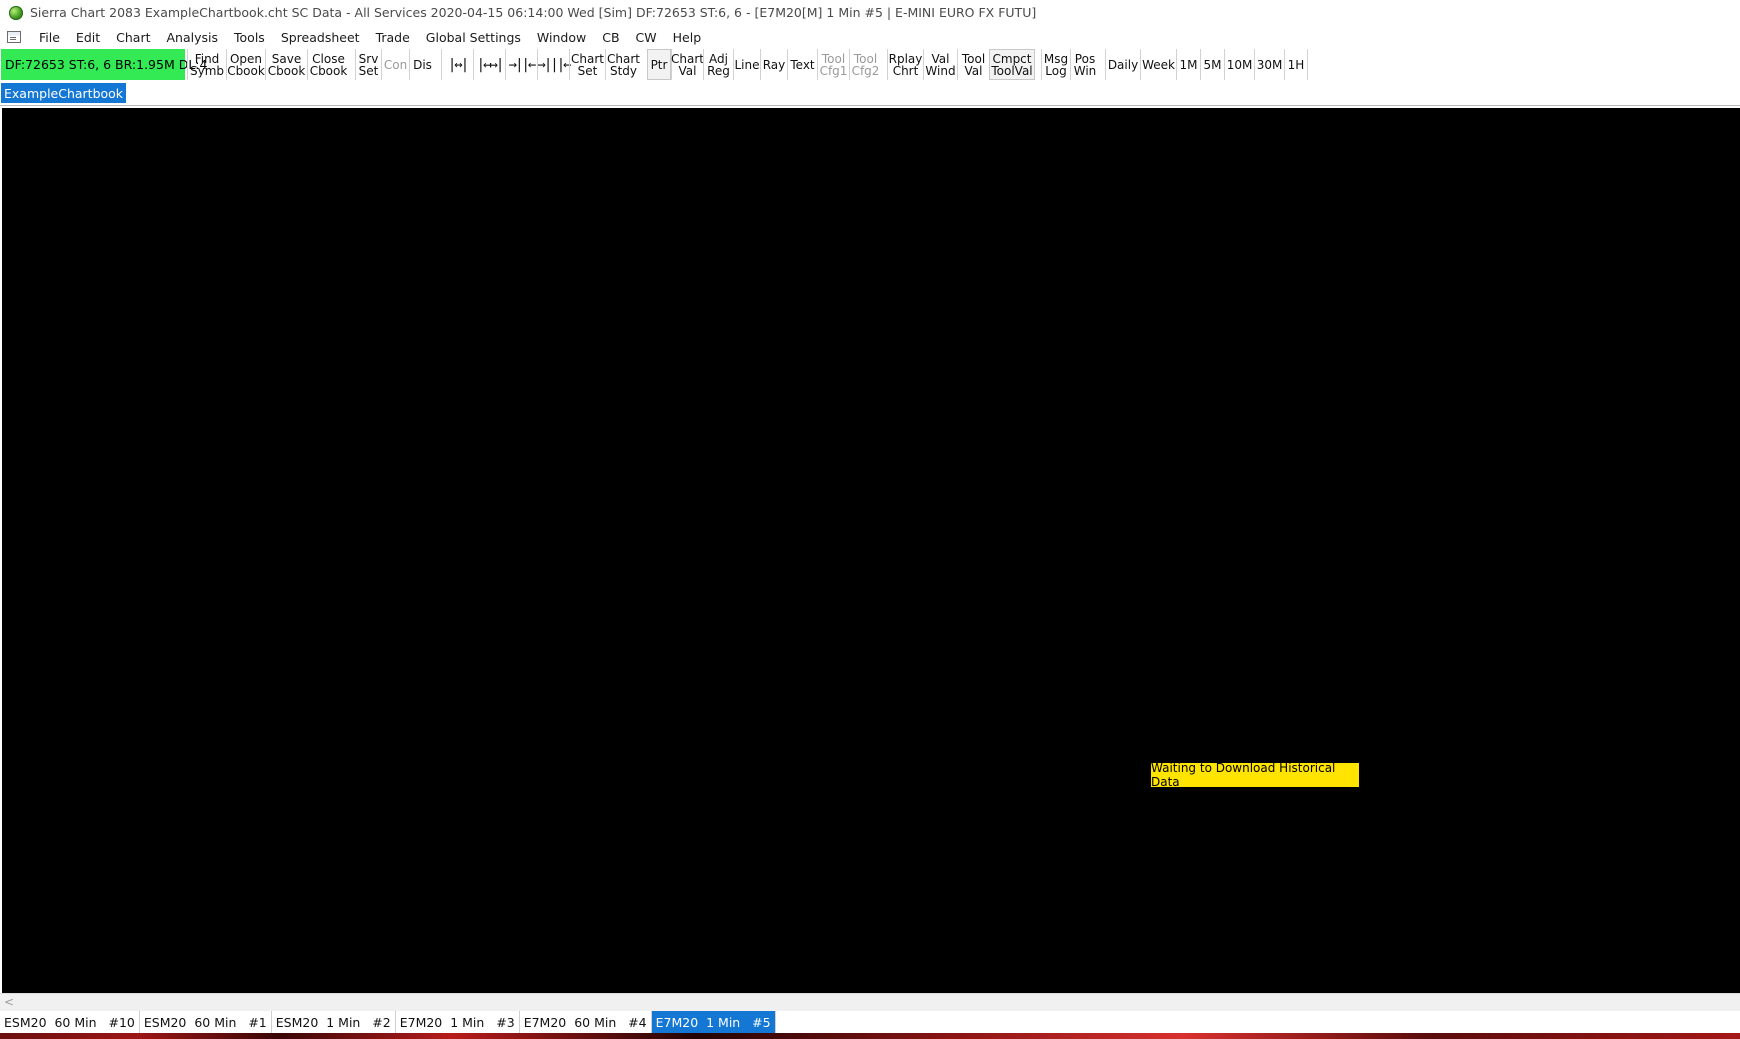 The width and height of the screenshot is (1740, 1039). Describe the element at coordinates (905, 58) in the screenshot. I see `button-label-line1: Rplay` at that location.